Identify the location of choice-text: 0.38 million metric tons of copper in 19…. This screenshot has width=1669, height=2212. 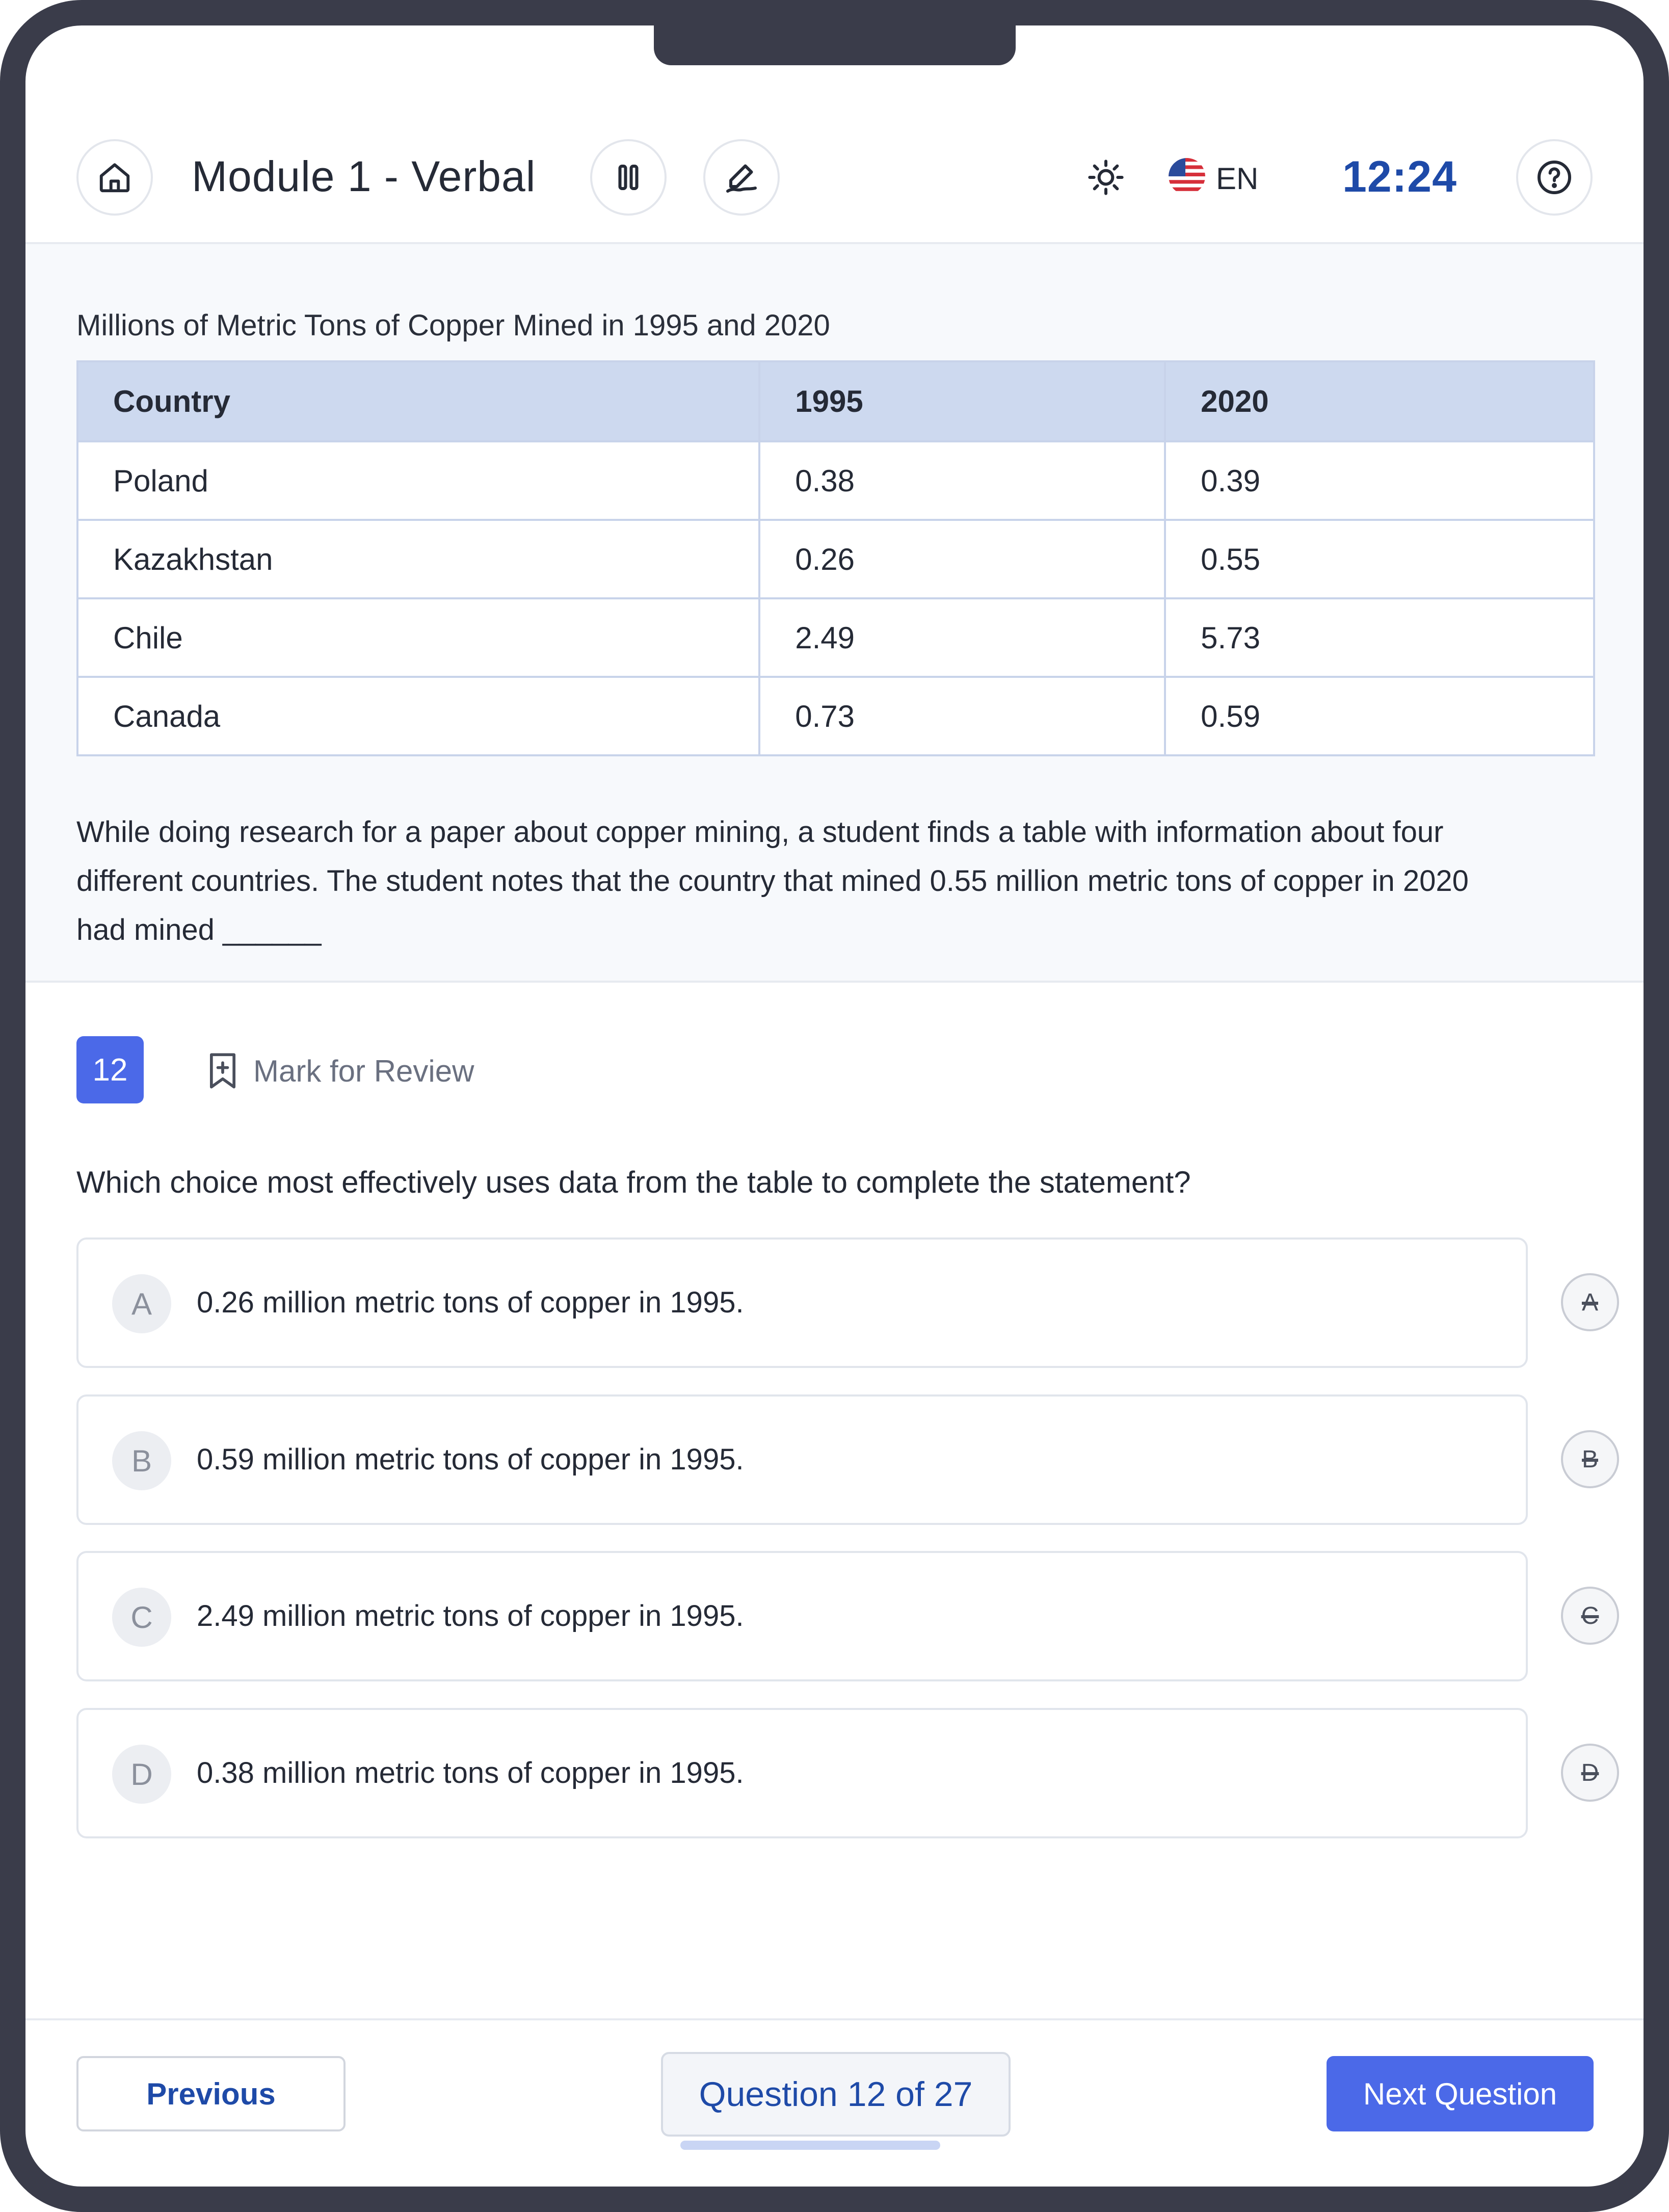
(470, 1772).